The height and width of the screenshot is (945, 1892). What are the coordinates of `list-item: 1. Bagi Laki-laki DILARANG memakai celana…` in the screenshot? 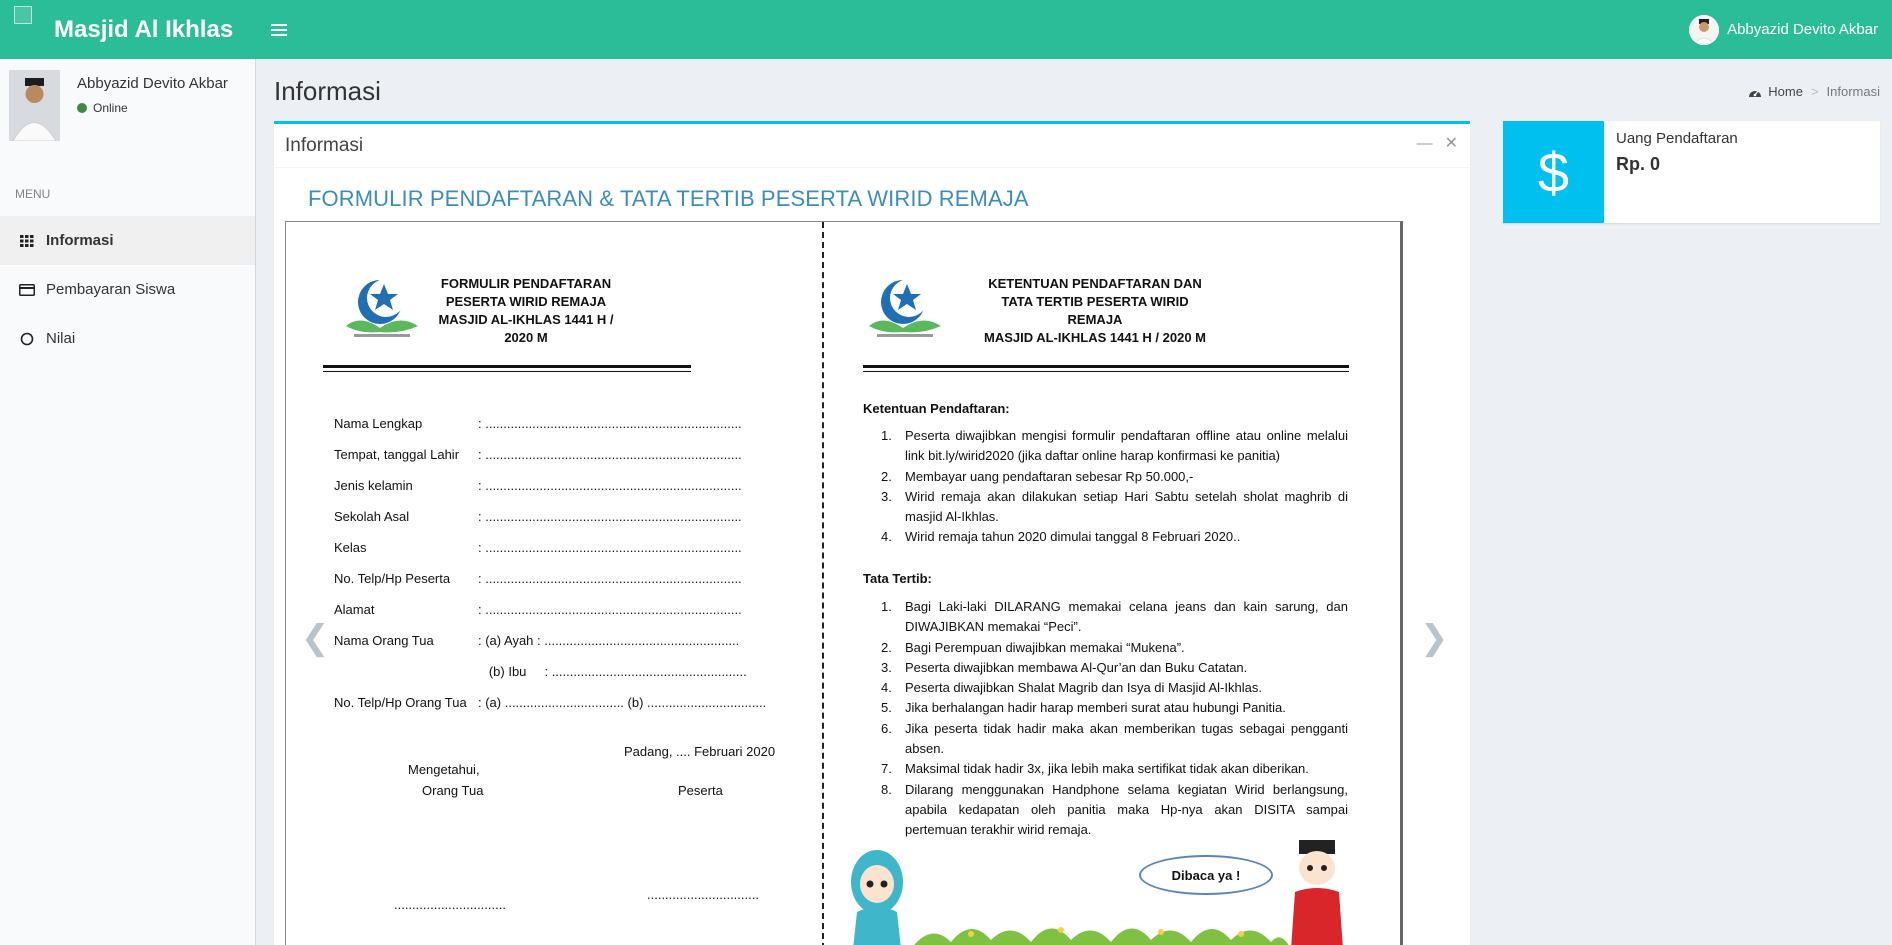 It's located at (1114, 617).